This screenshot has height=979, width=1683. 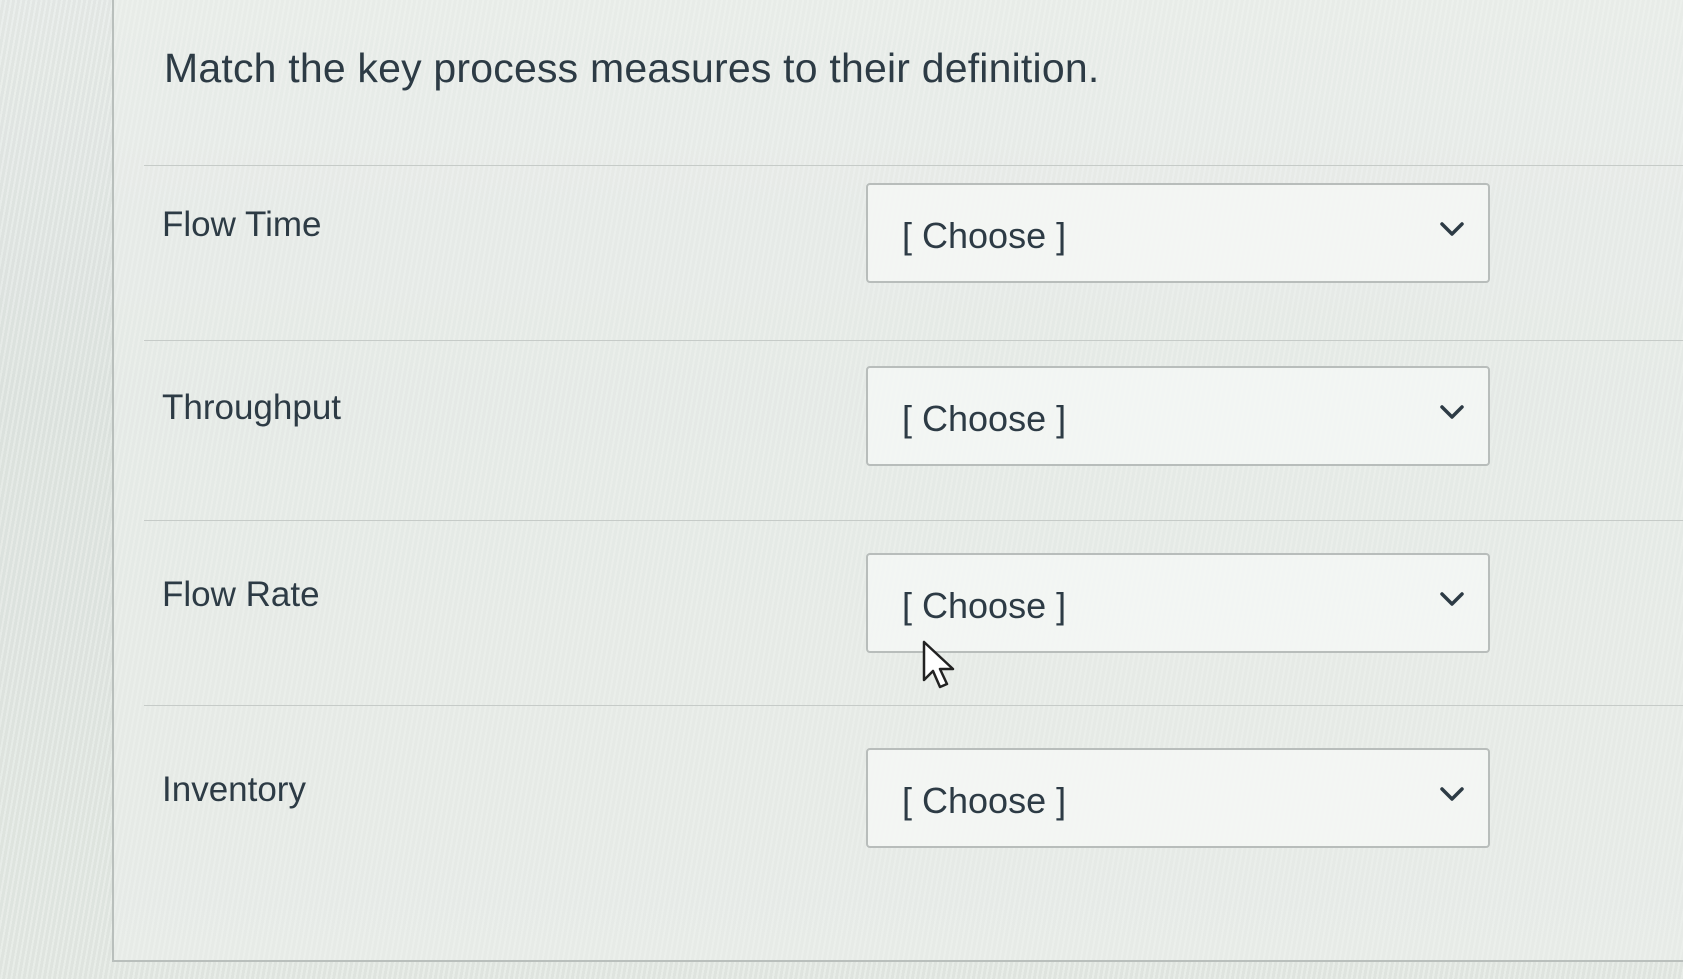 What do you see at coordinates (241, 594) in the screenshot?
I see `term-label: Flow Rate` at bounding box center [241, 594].